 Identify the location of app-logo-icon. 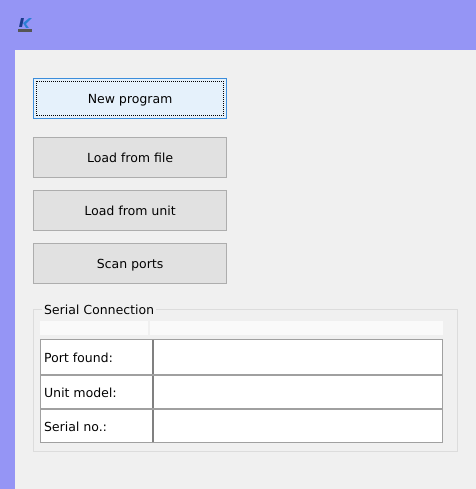
(25, 25).